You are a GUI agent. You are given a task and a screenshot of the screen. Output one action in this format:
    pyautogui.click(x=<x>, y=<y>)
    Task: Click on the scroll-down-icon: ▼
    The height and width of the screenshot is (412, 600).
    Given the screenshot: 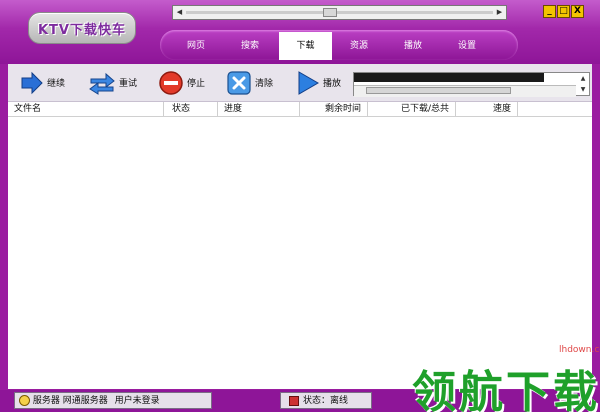 What is the action you would take?
    pyautogui.click(x=583, y=89)
    